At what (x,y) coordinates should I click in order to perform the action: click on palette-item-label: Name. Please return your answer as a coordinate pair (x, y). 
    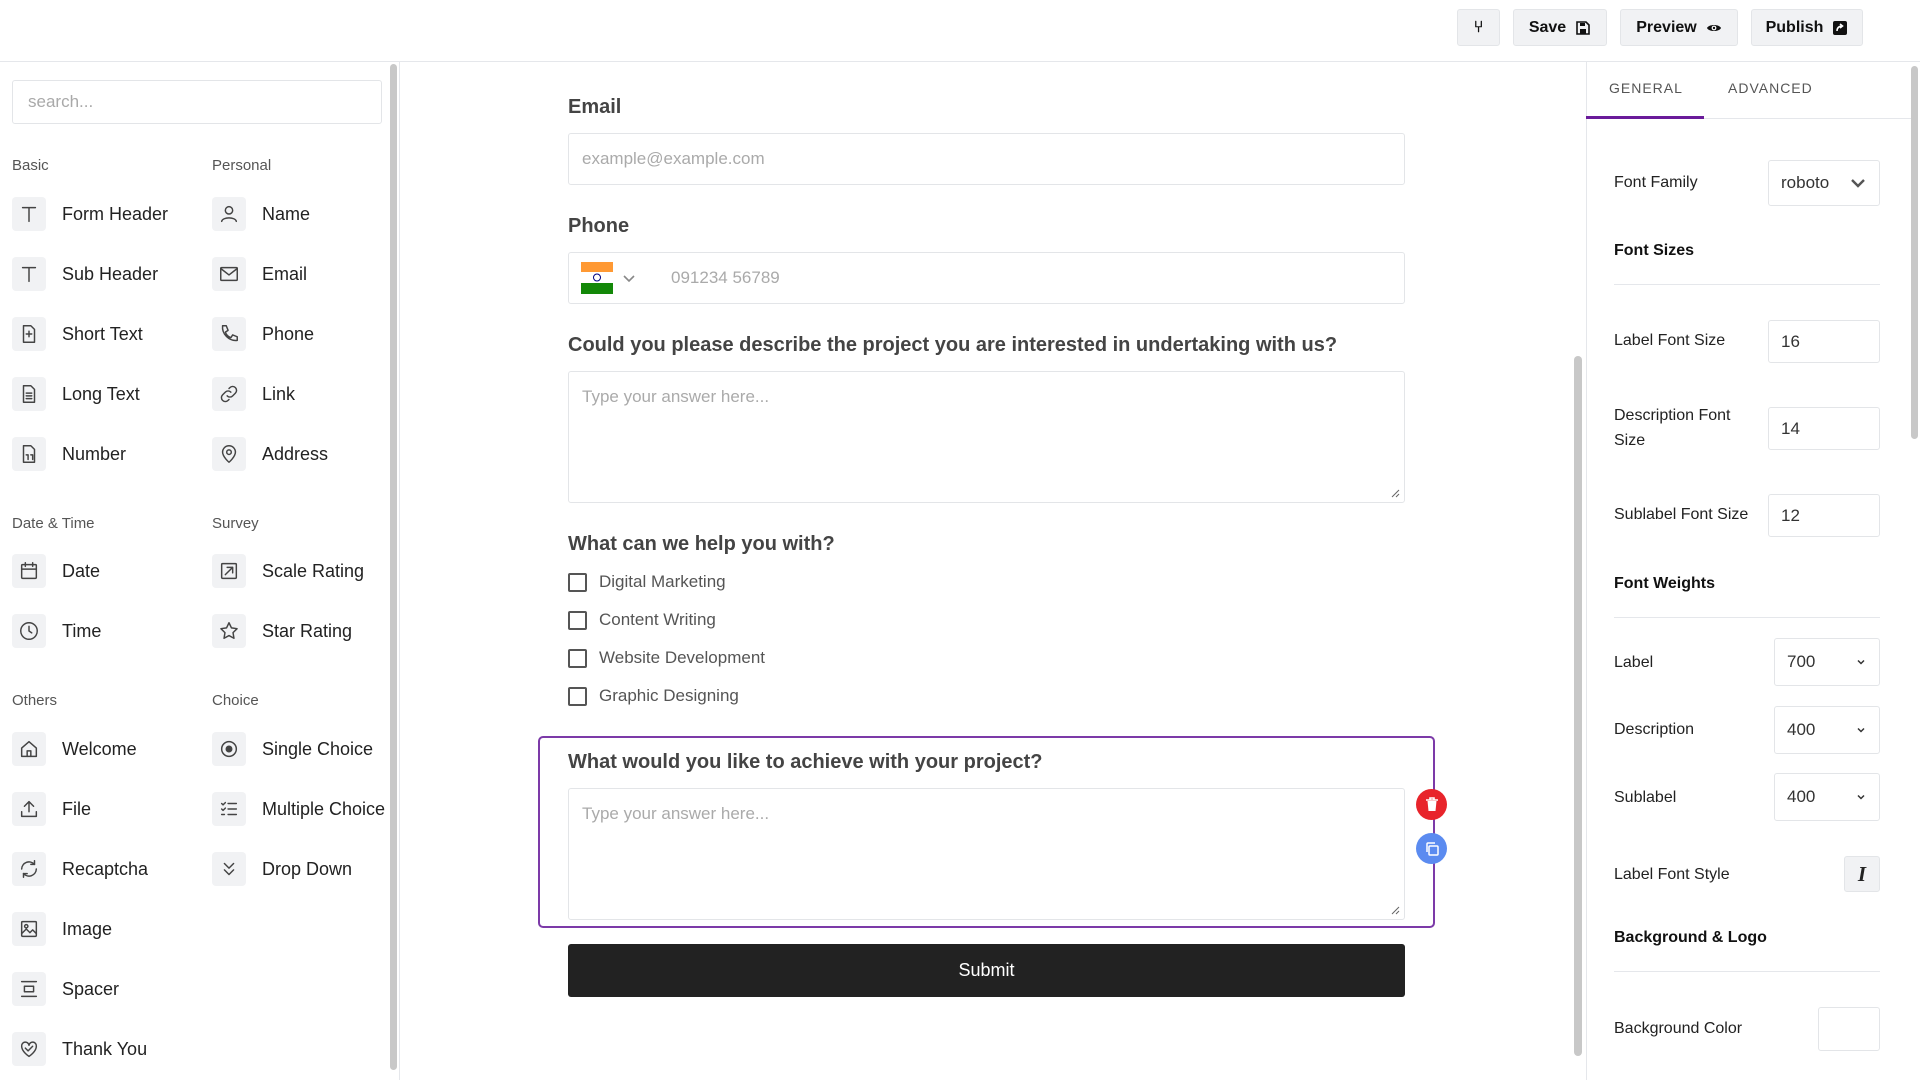
    Looking at the image, I should click on (286, 213).